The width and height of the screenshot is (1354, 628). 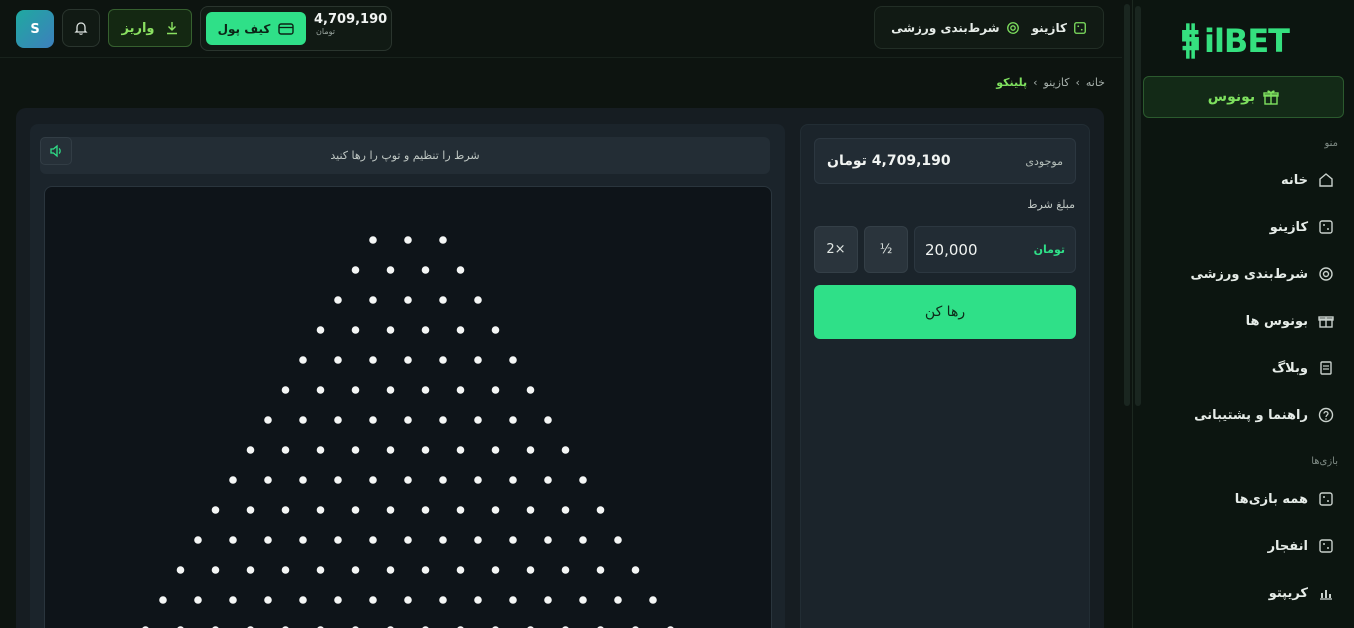 I want to click on avatar: S, so click(x=35, y=29).